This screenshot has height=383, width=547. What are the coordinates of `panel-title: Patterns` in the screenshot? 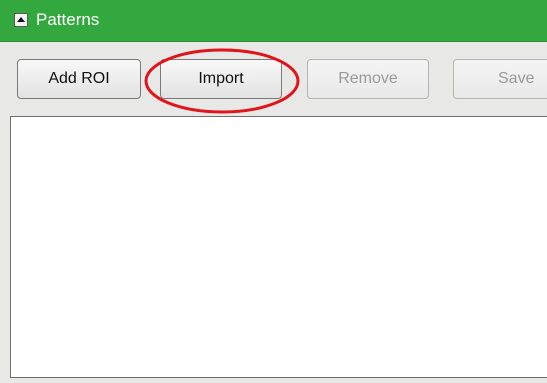 It's located at (68, 19).